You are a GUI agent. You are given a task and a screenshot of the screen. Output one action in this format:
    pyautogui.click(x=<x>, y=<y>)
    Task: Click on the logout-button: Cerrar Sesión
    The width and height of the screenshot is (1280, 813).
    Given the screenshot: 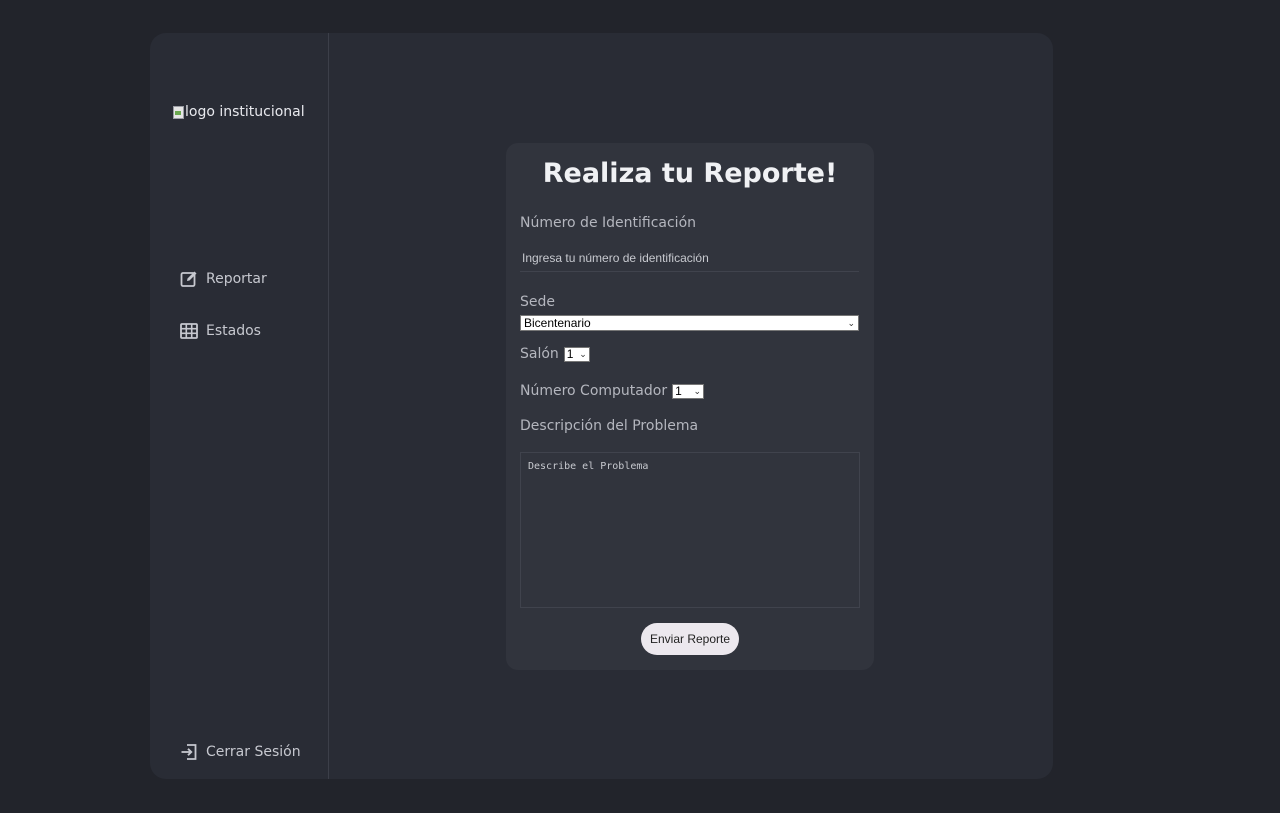 What is the action you would take?
    pyautogui.click(x=240, y=752)
    